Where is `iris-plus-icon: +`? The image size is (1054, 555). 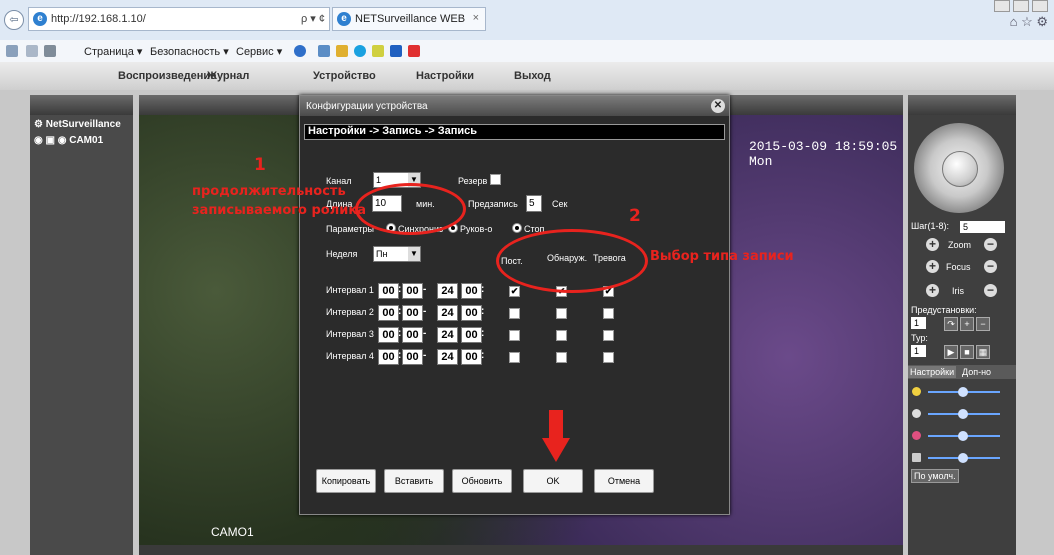
iris-plus-icon: + is located at coordinates (932, 290).